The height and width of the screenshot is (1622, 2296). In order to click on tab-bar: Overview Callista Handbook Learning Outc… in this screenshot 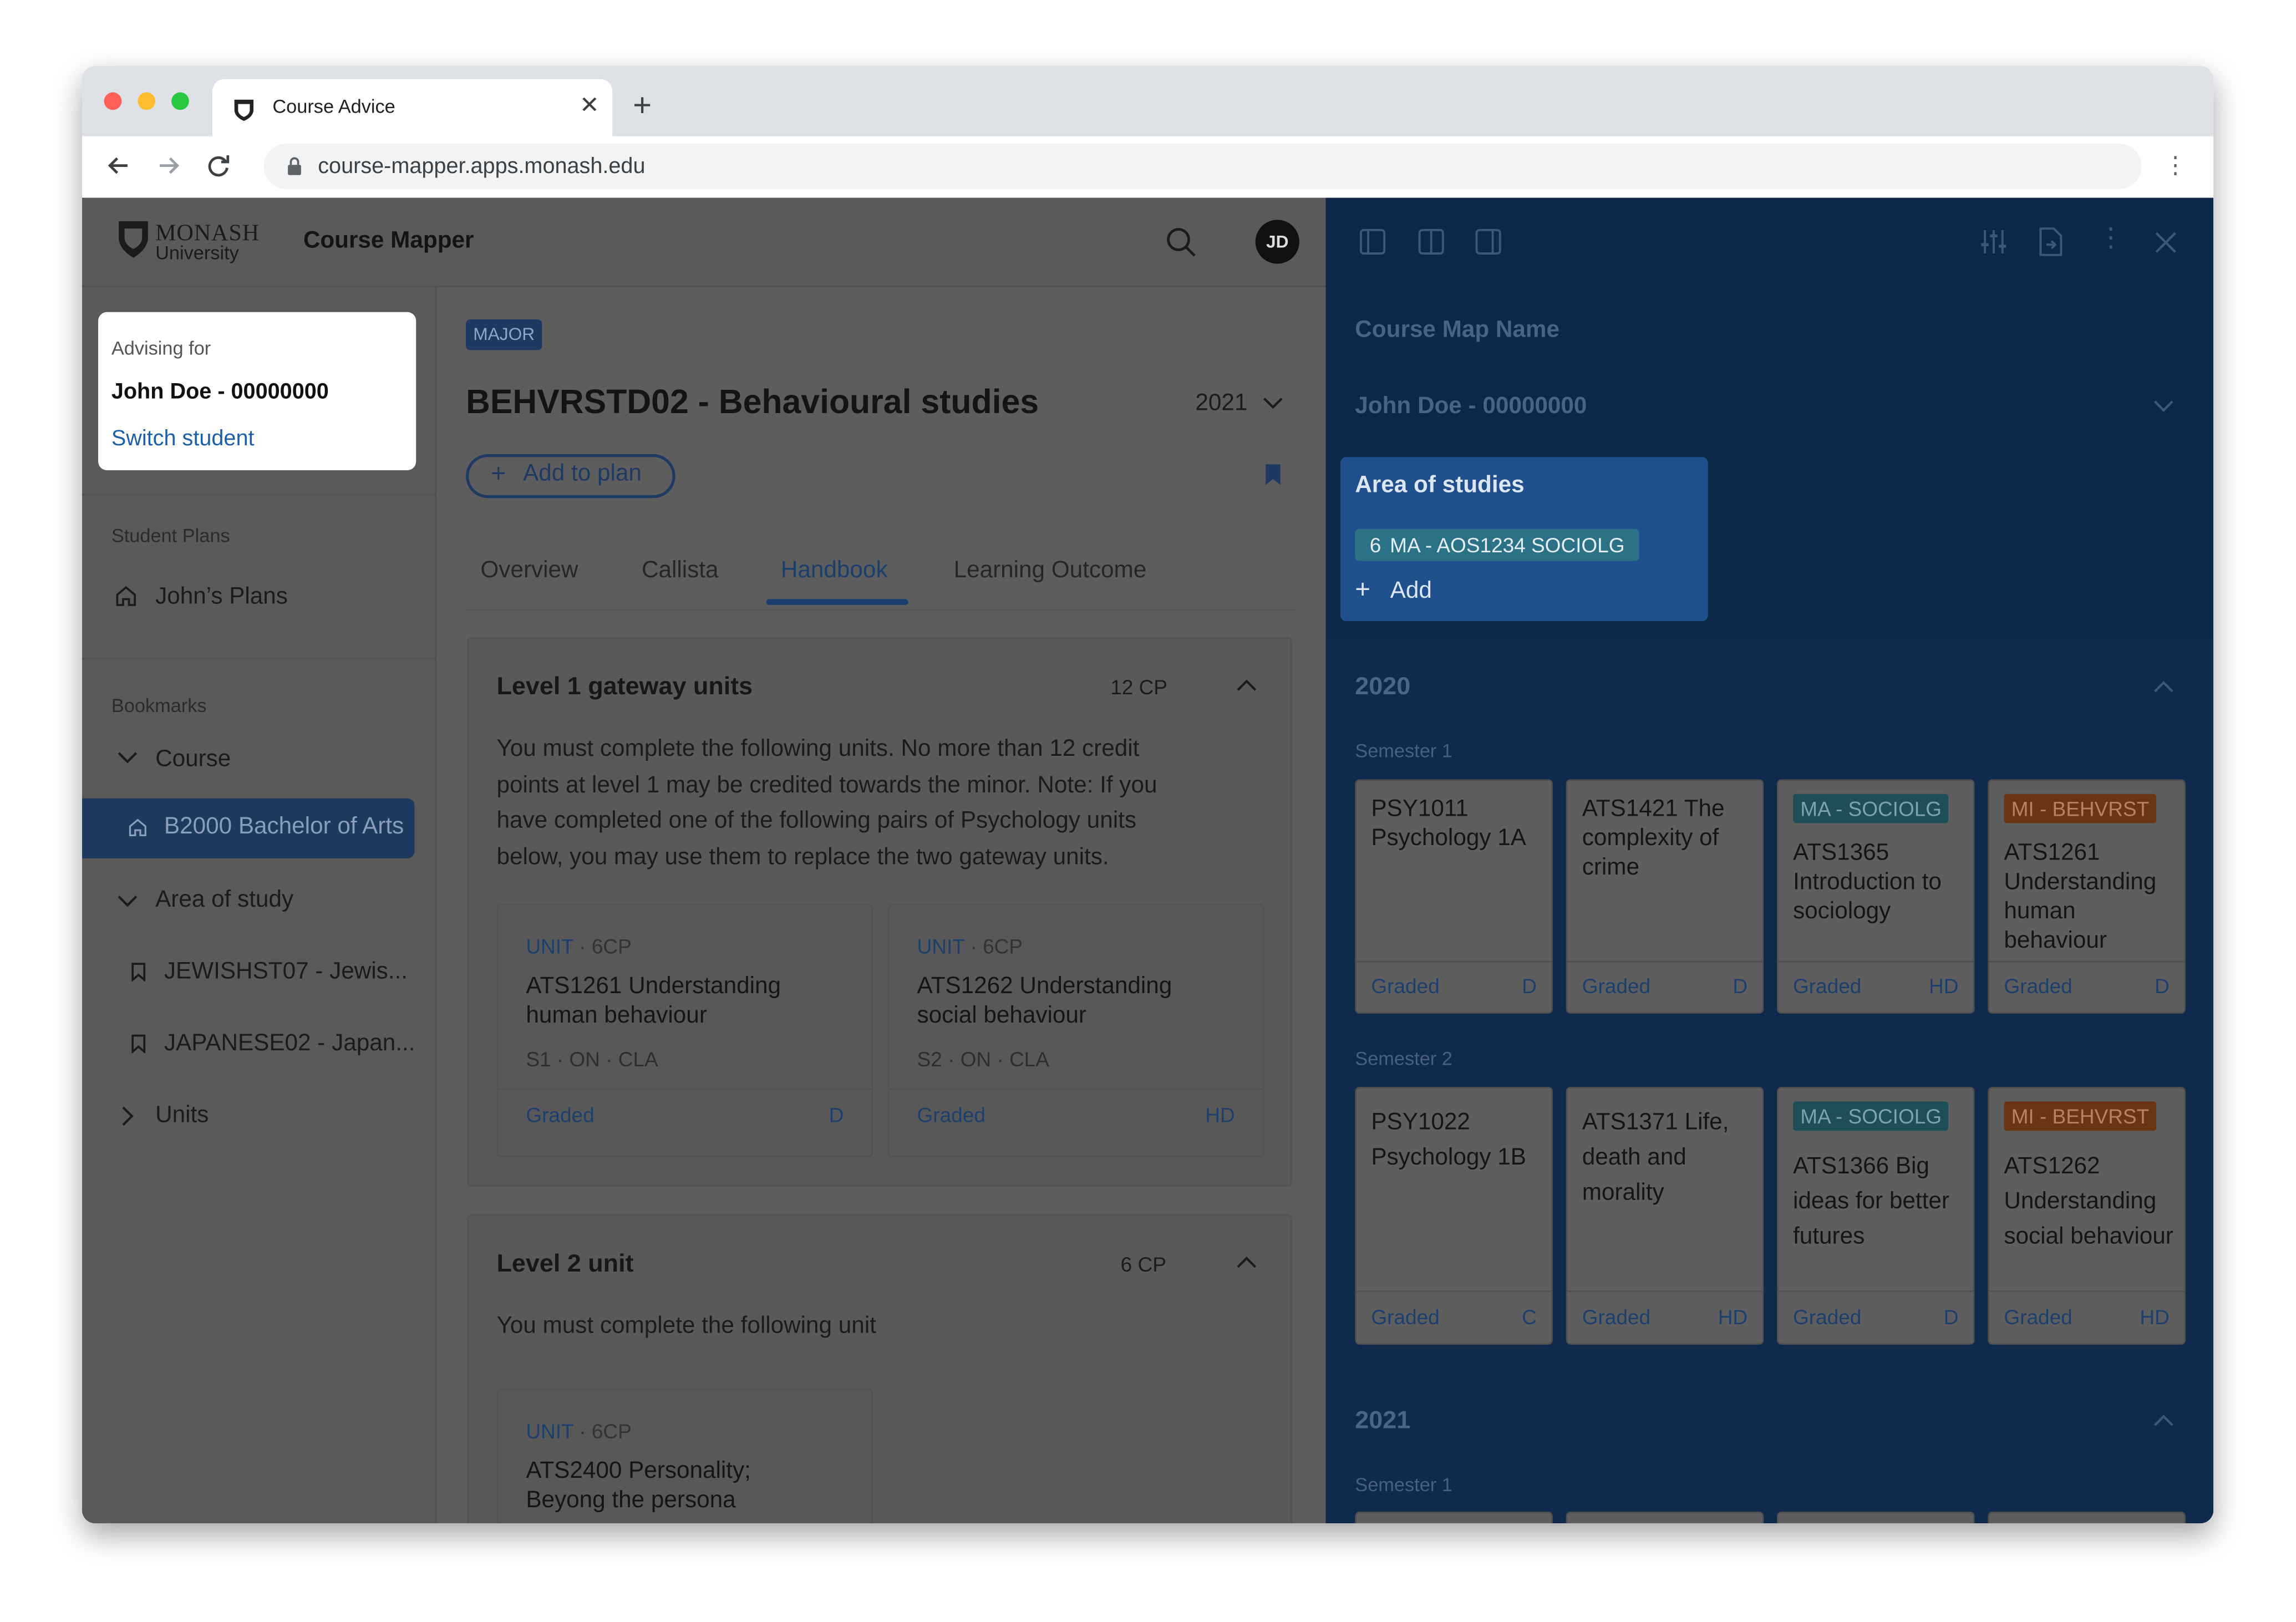, I will do `click(882, 581)`.